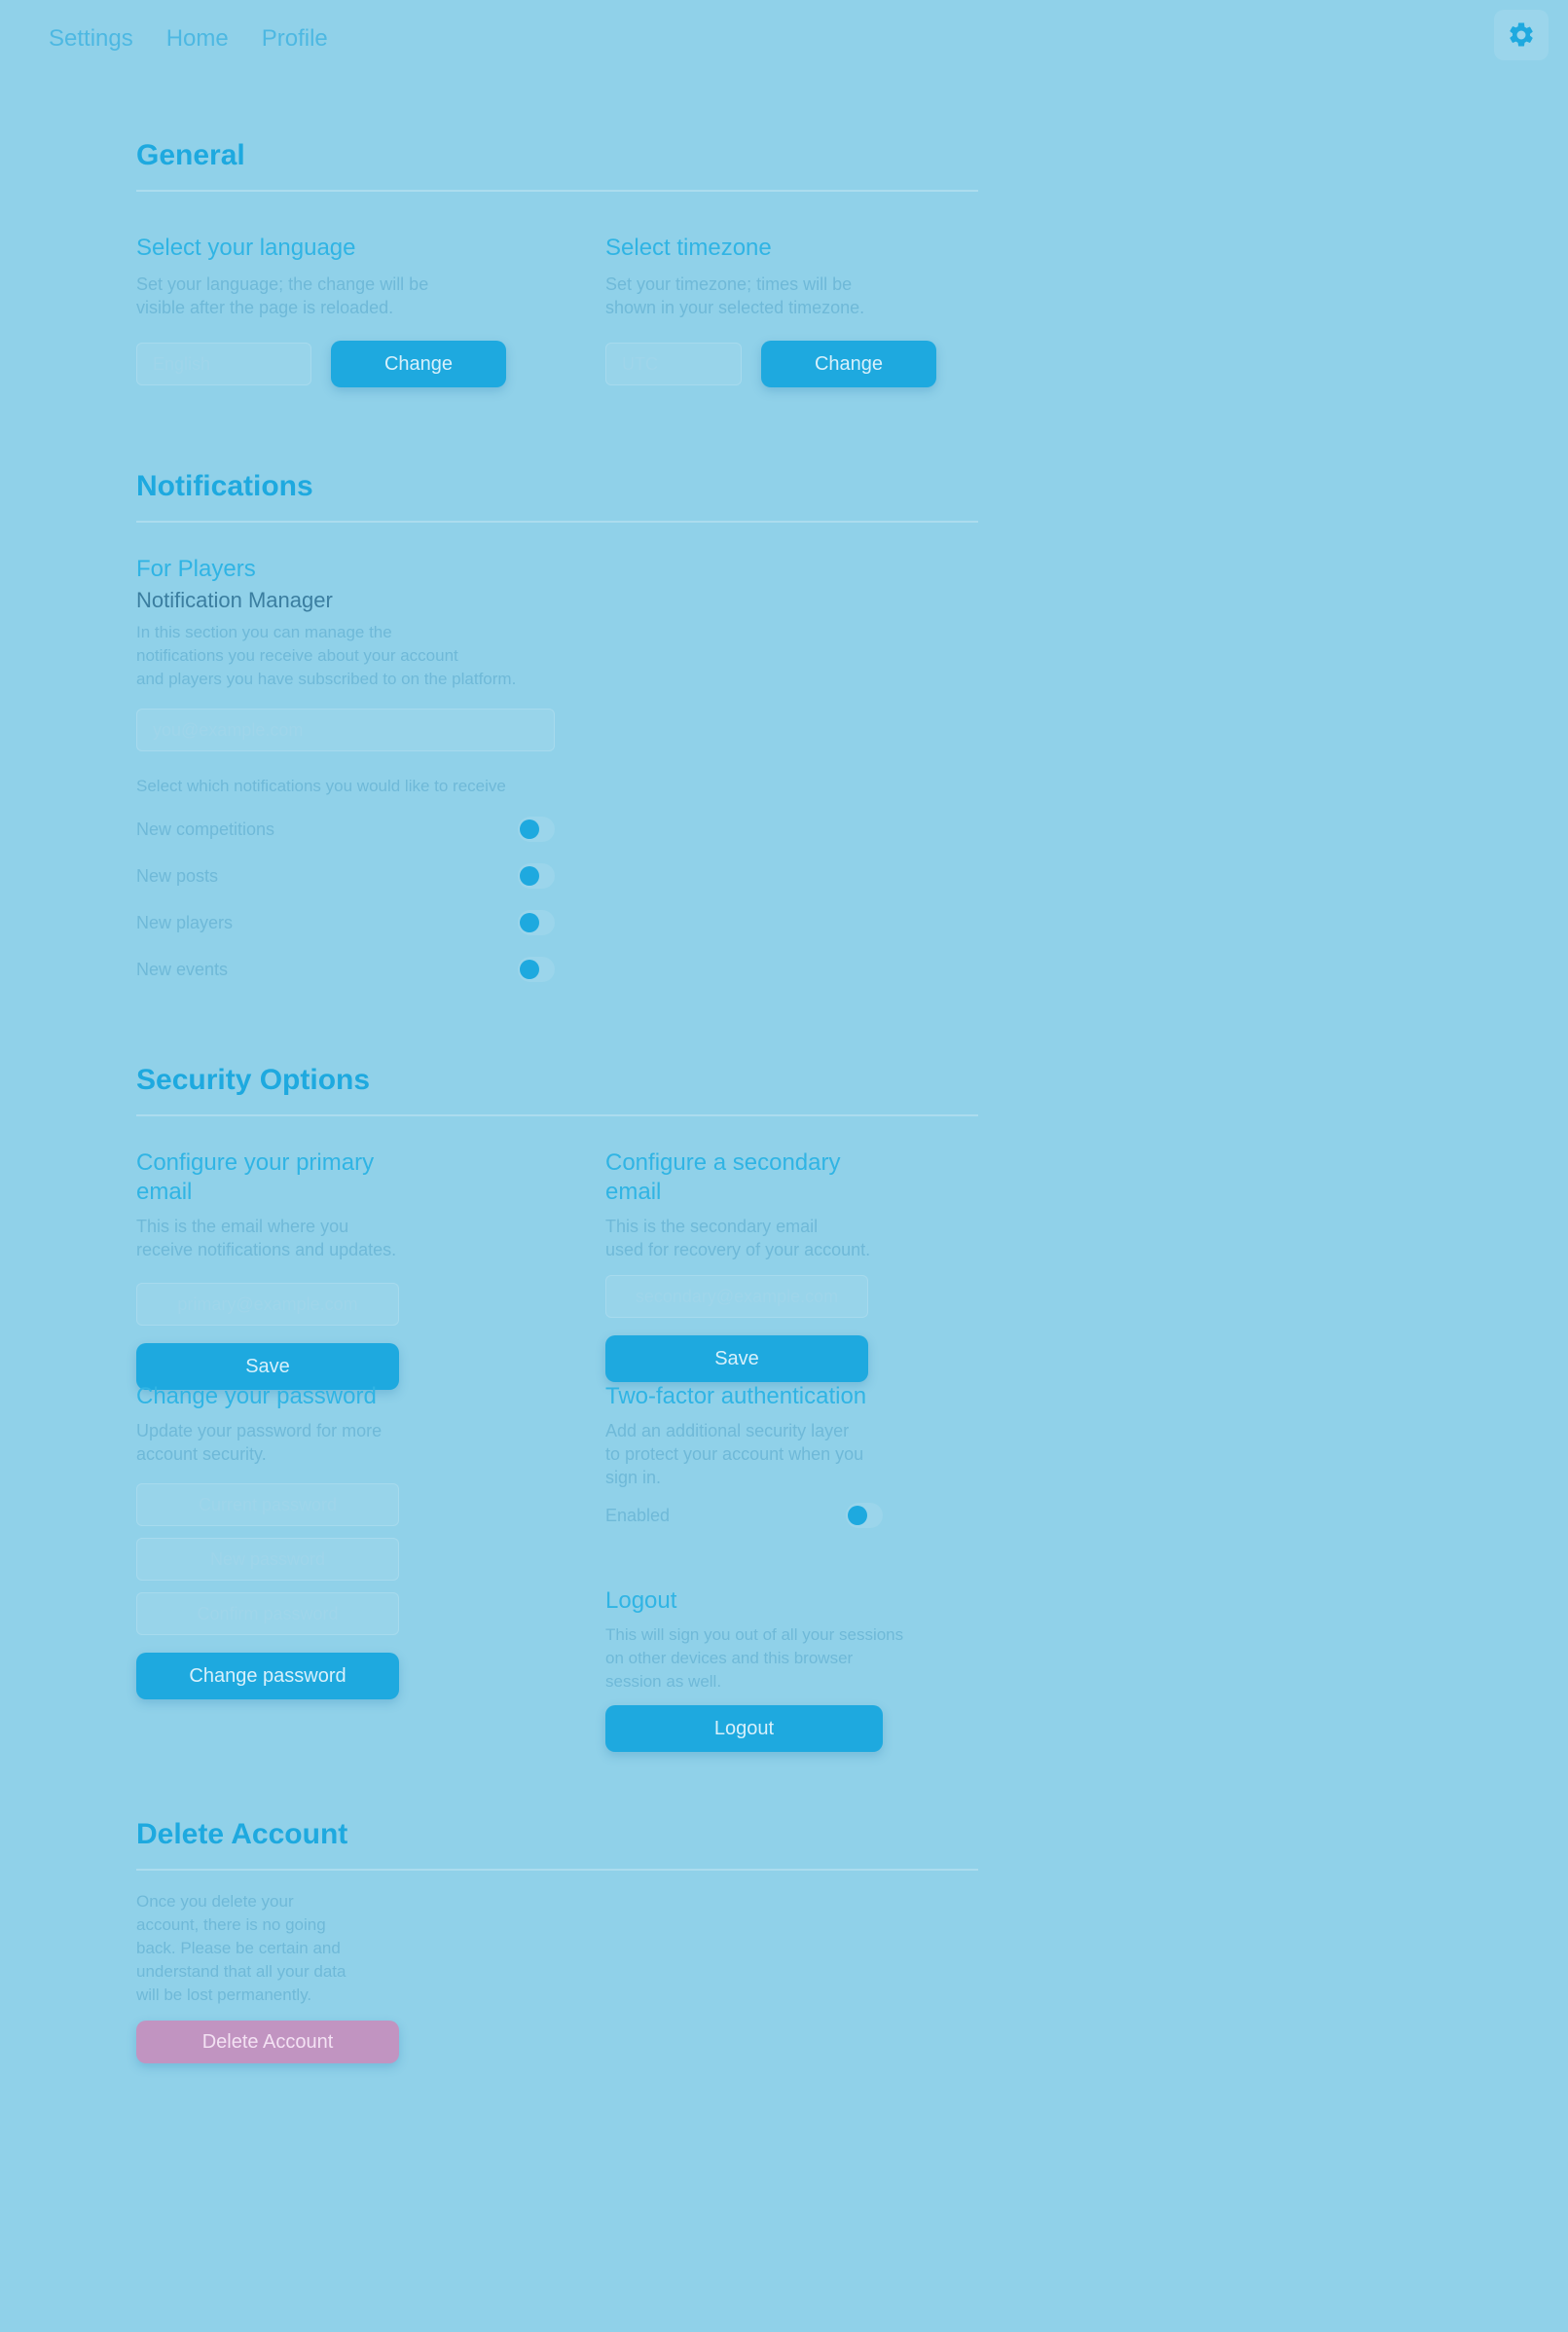 The width and height of the screenshot is (1568, 2332). I want to click on list-item: New players, so click(345, 922).